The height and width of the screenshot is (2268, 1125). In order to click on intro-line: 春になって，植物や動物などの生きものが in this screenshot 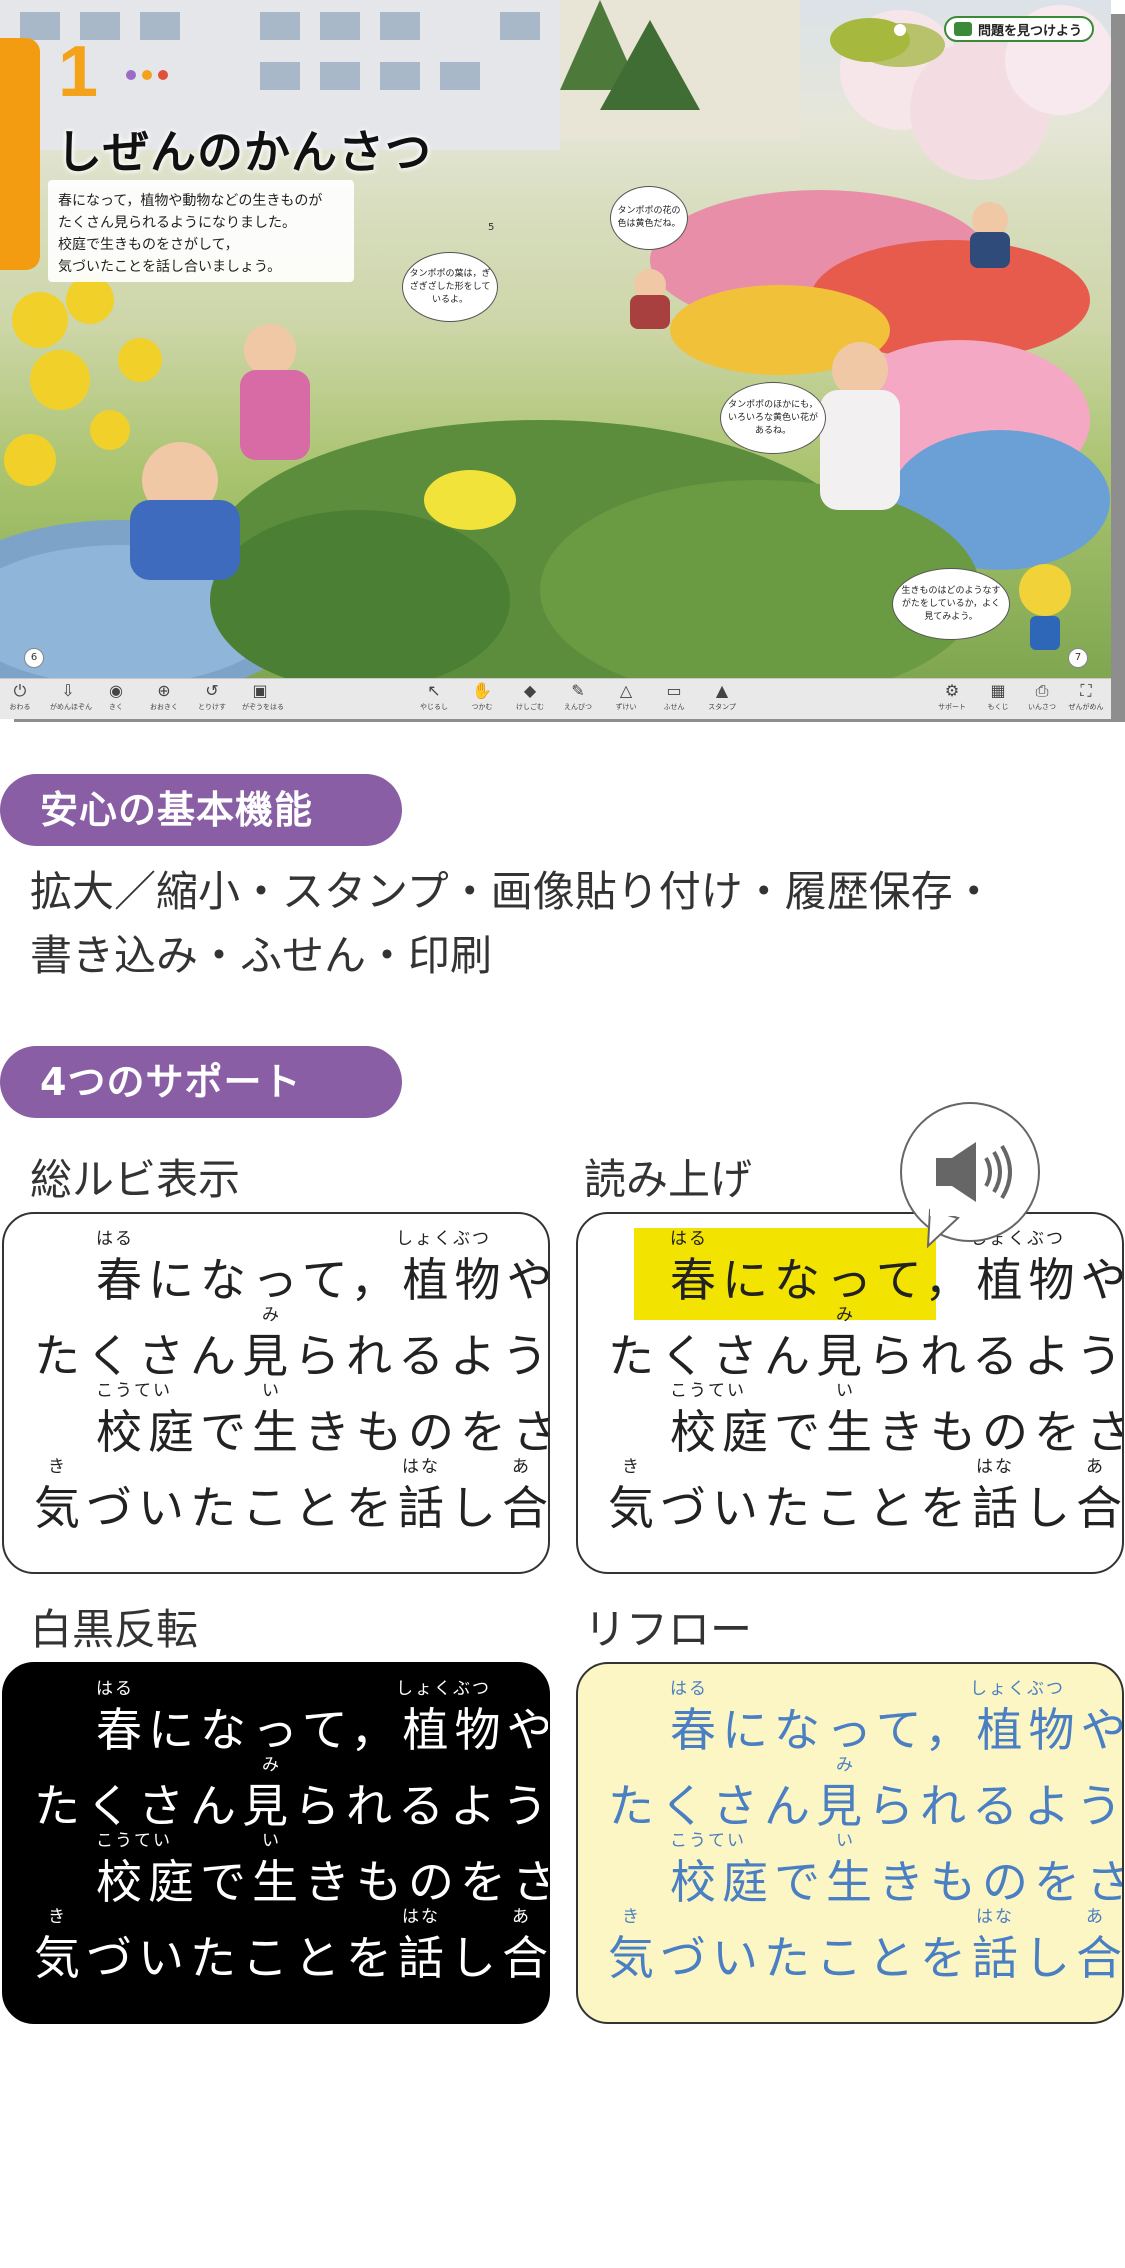, I will do `click(190, 201)`.